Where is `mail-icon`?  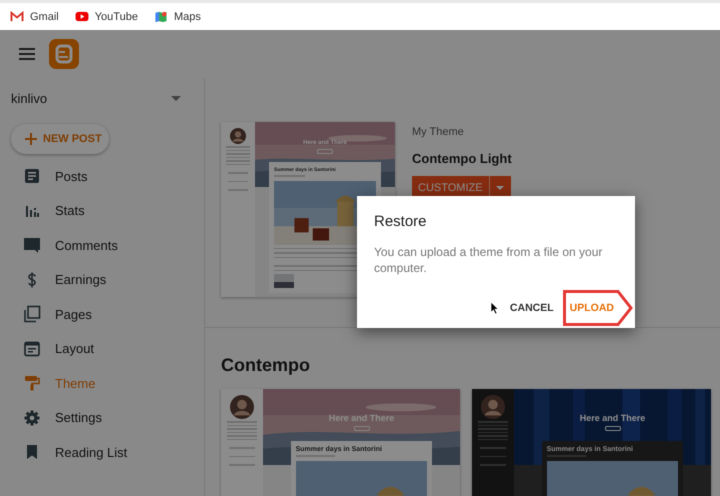
mail-icon is located at coordinates (17, 16).